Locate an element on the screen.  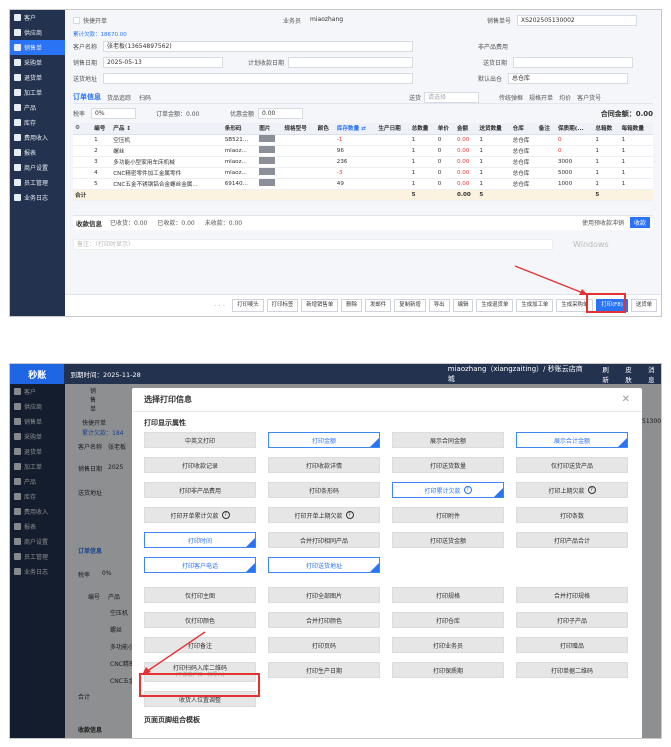
collect-date-field is located at coordinates (350, 62).